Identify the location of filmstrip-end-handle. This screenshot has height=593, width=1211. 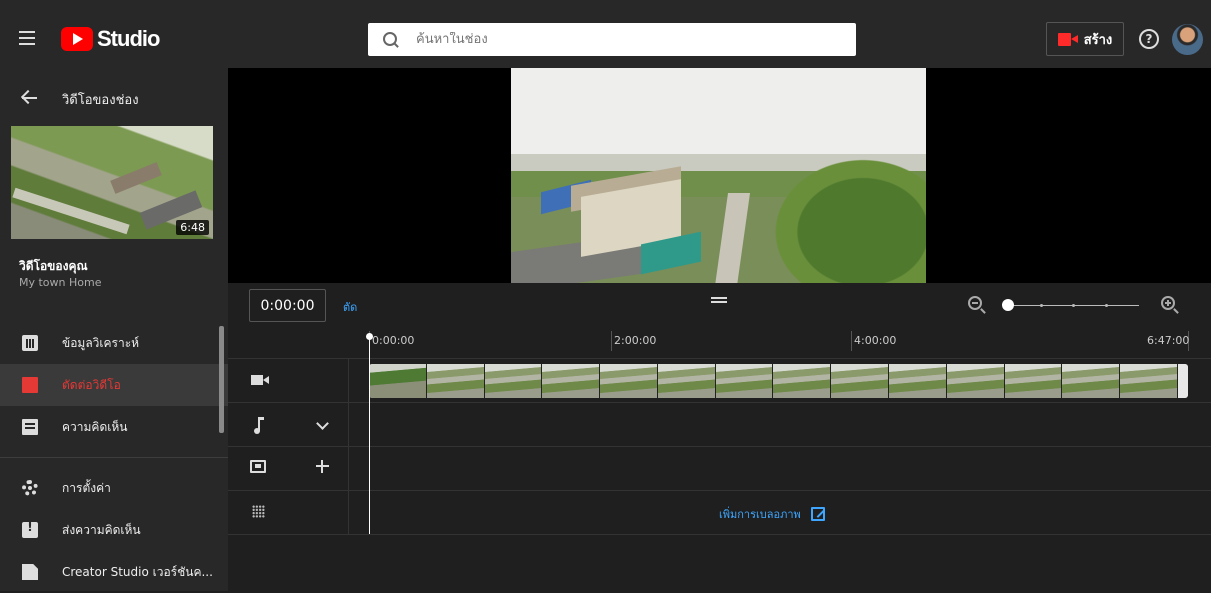
(1182, 381).